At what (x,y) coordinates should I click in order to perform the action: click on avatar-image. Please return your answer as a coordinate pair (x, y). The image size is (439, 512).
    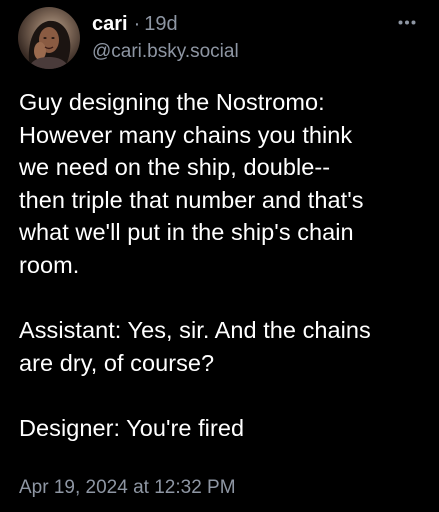
    Looking at the image, I should click on (49, 44).